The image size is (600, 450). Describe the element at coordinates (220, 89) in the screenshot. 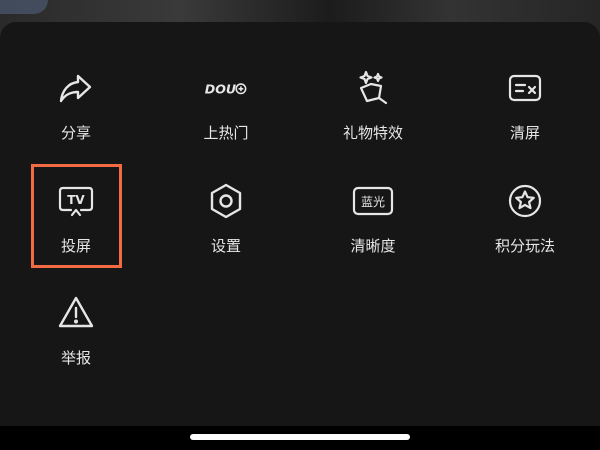

I see `dou-text: DOU` at that location.